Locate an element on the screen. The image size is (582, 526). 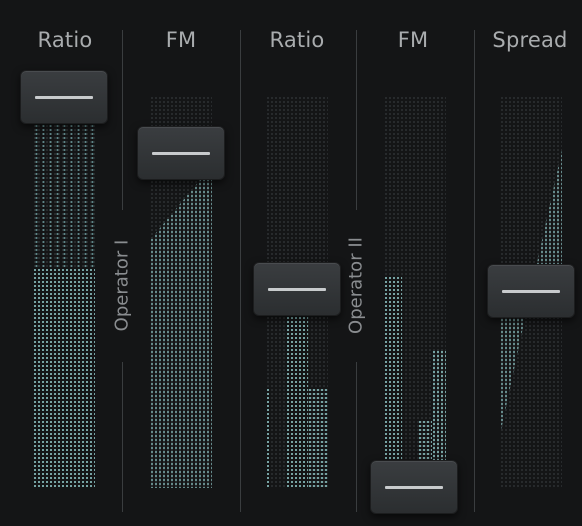
ratio-1-label: Ratio is located at coordinates (65, 40).